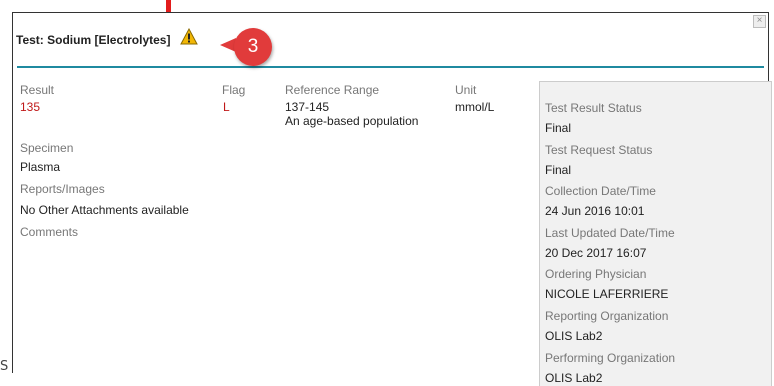 This screenshot has width=774, height=386. I want to click on comments-label: Comments, so click(49, 232).